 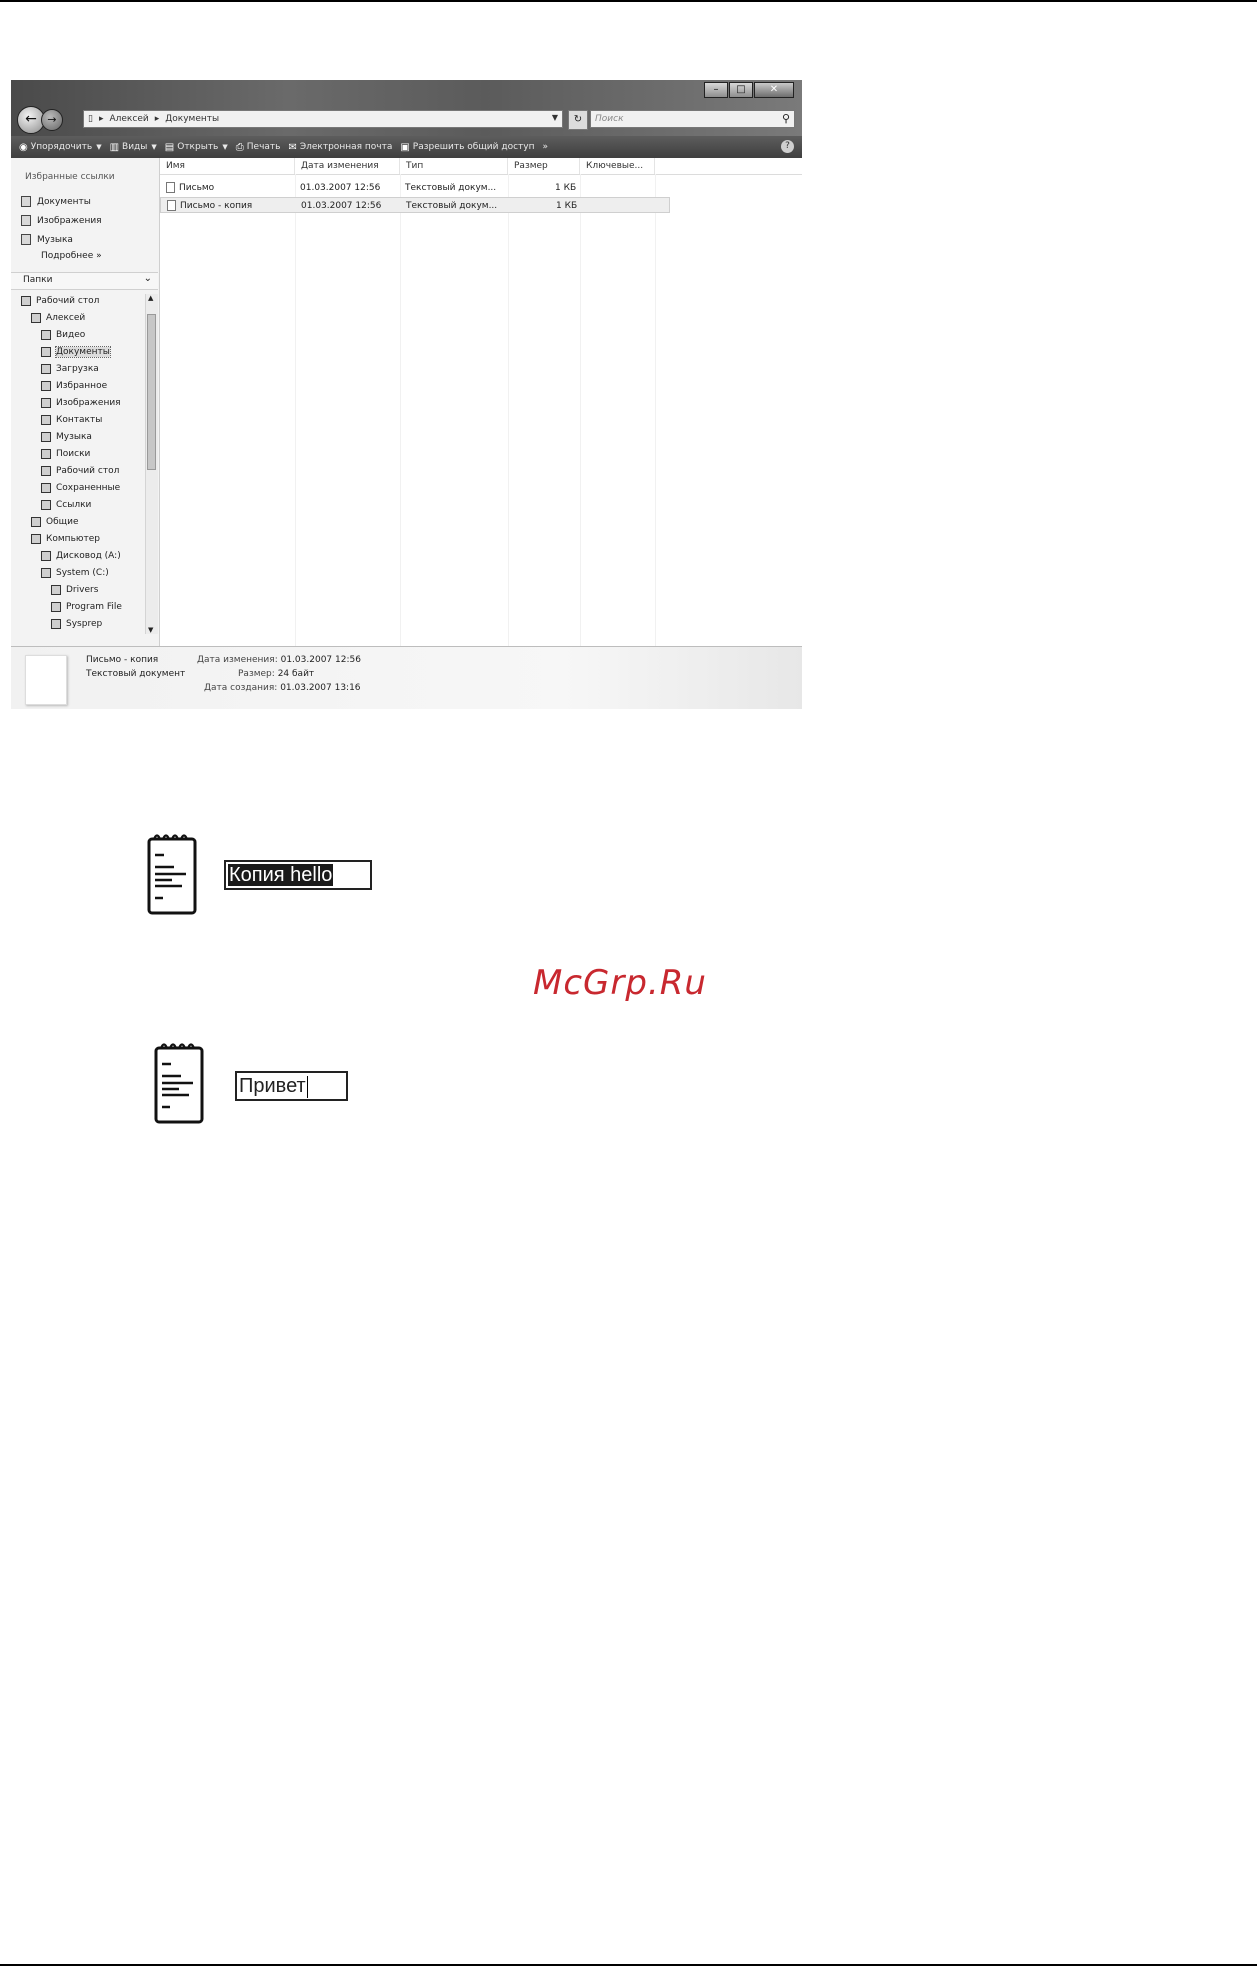 I want to click on file-date-text: 01.03.2007 12:56, so click(x=341, y=206).